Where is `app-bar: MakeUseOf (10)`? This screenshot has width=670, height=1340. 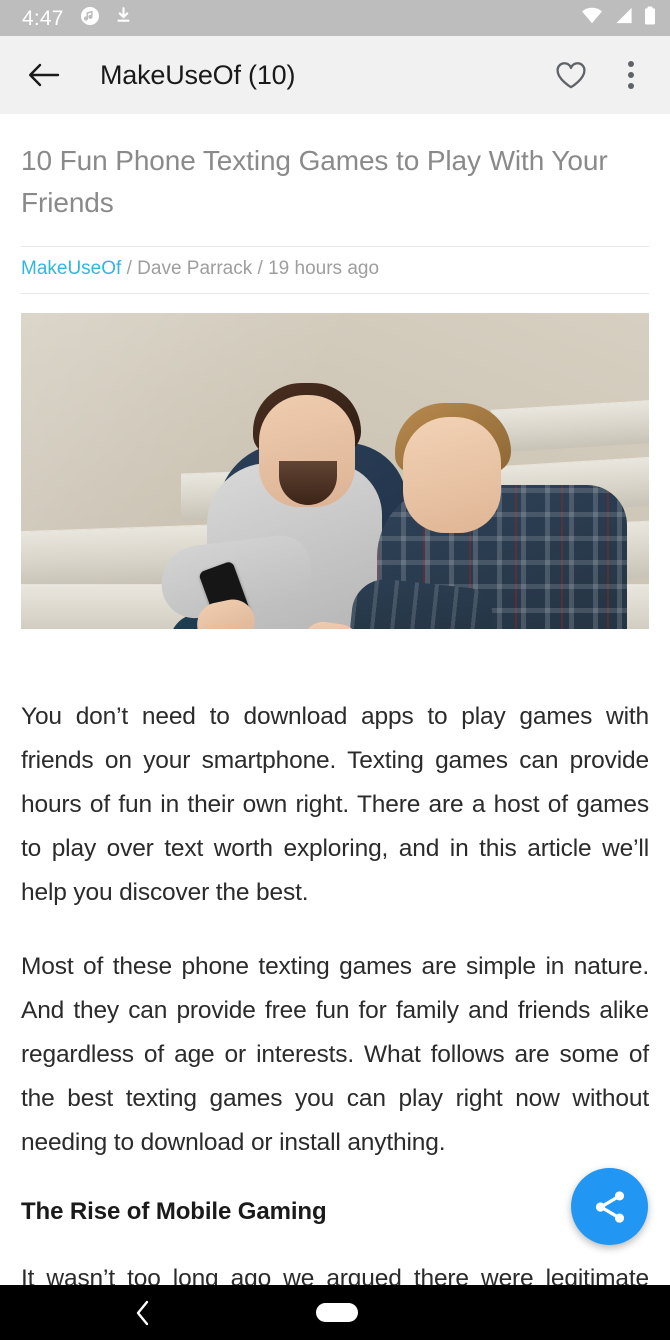 app-bar: MakeUseOf (10) is located at coordinates (335, 75).